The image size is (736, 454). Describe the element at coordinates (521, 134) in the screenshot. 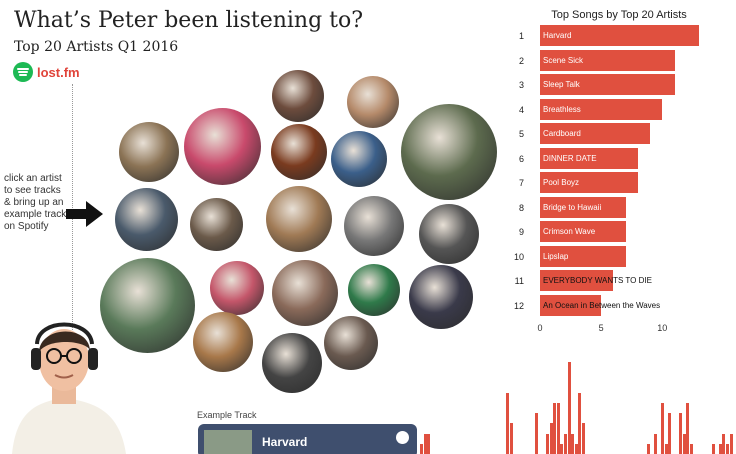

I see `rank-label: 5` at that location.